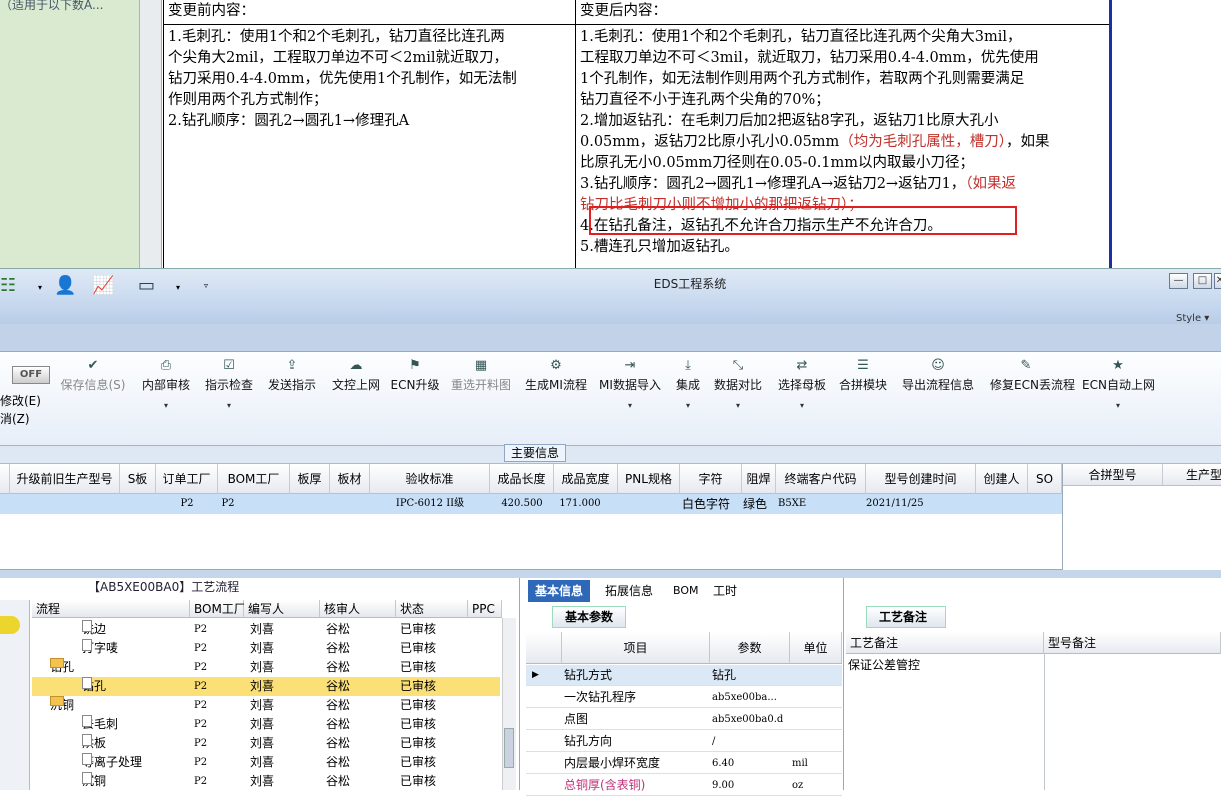  Describe the element at coordinates (750, 648) in the screenshot. I see `column-header: 参数` at that location.